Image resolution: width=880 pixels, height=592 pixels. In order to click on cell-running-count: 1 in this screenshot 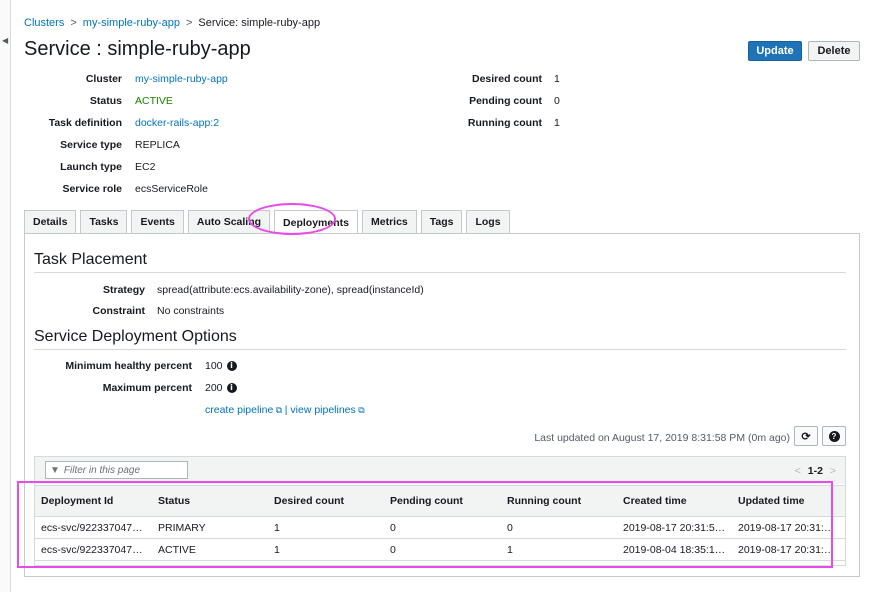, I will do `click(559, 549)`.